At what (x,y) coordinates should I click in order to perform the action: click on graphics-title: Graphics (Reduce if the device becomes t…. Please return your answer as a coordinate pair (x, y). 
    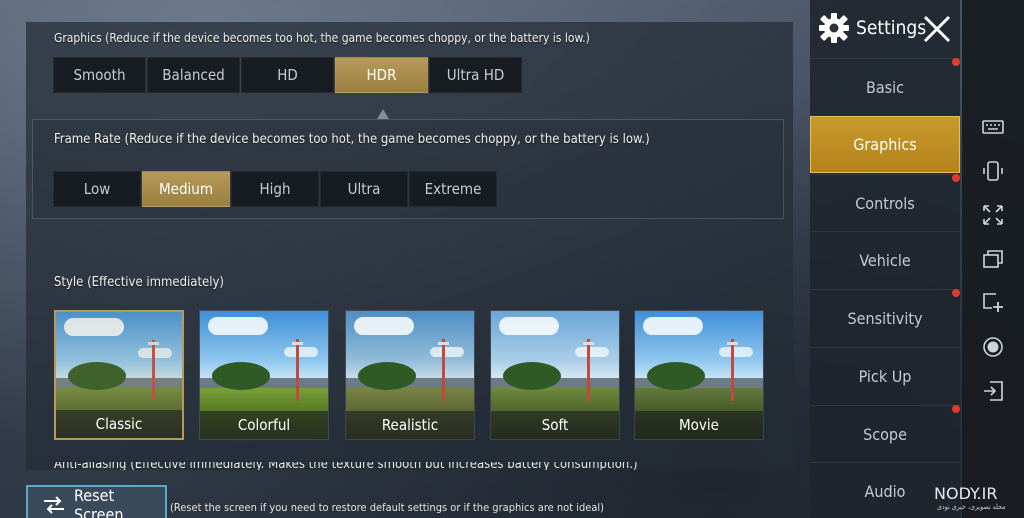
    Looking at the image, I should click on (322, 38).